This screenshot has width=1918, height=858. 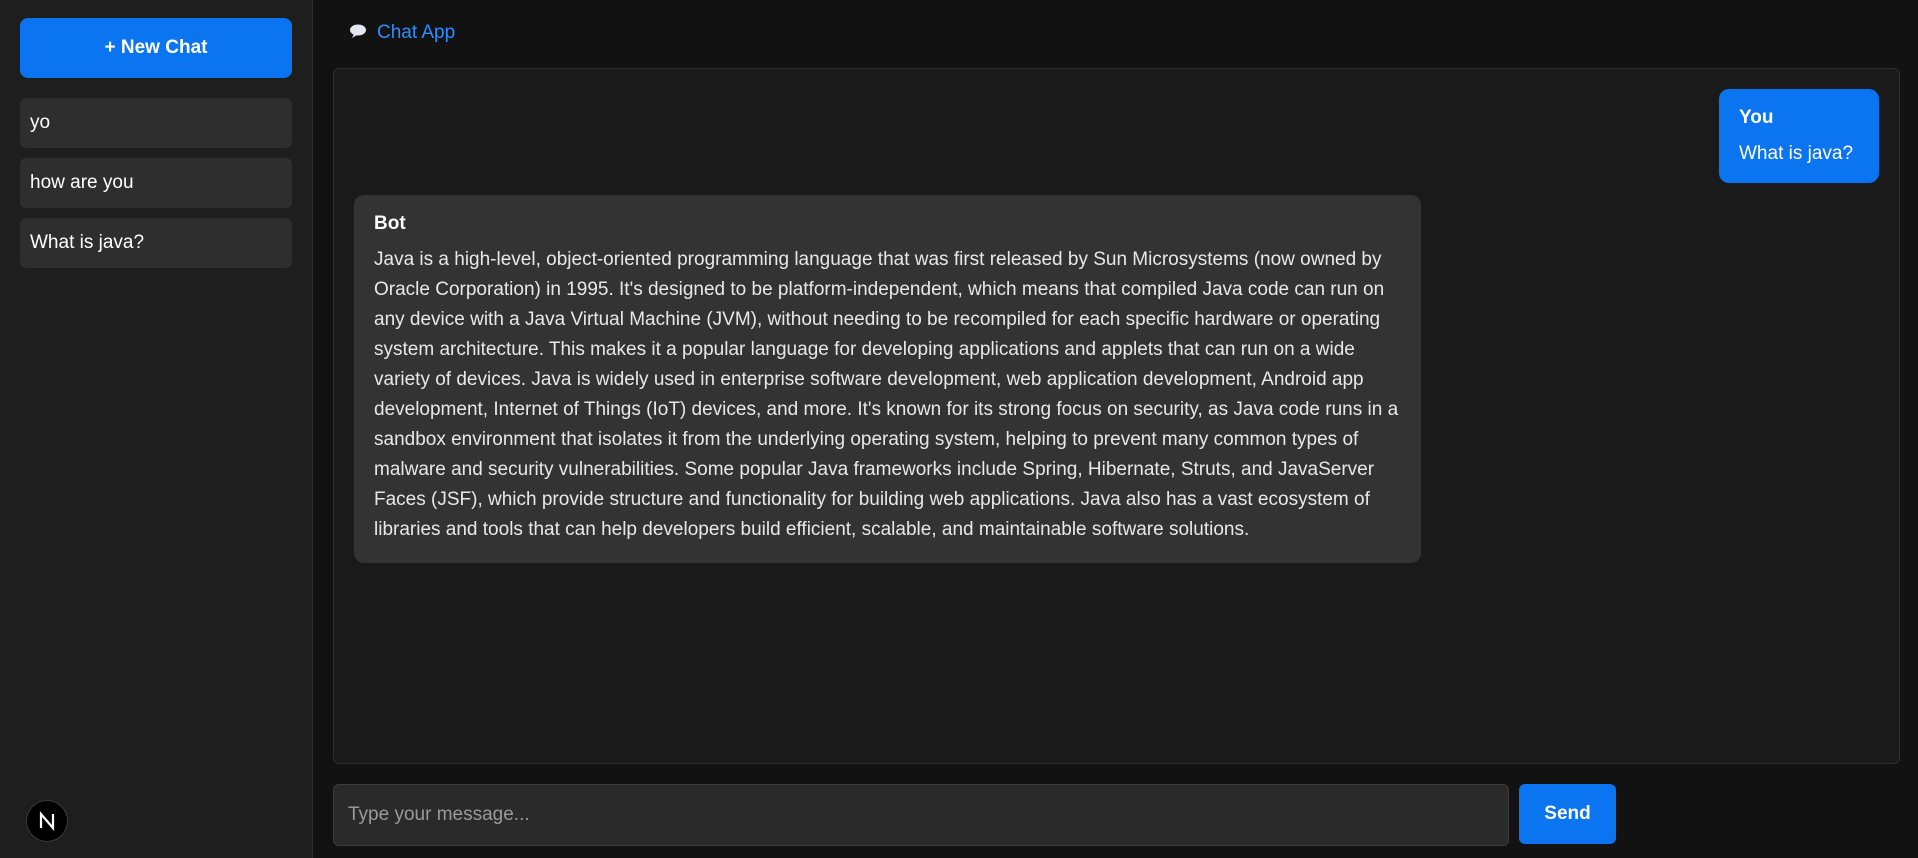 I want to click on n-logo-icon, so click(x=47, y=821).